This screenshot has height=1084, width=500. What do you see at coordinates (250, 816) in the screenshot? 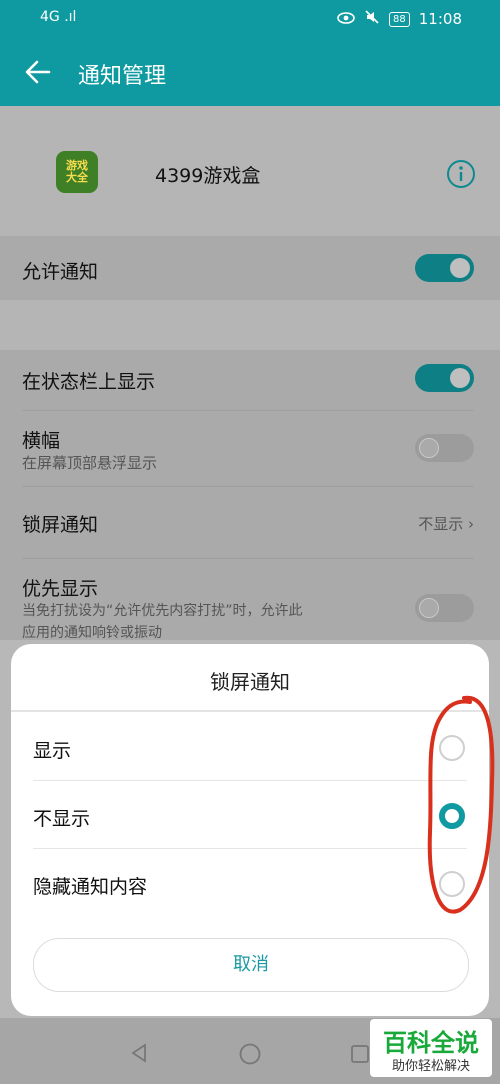
I see `option-hide: 不显示` at bounding box center [250, 816].